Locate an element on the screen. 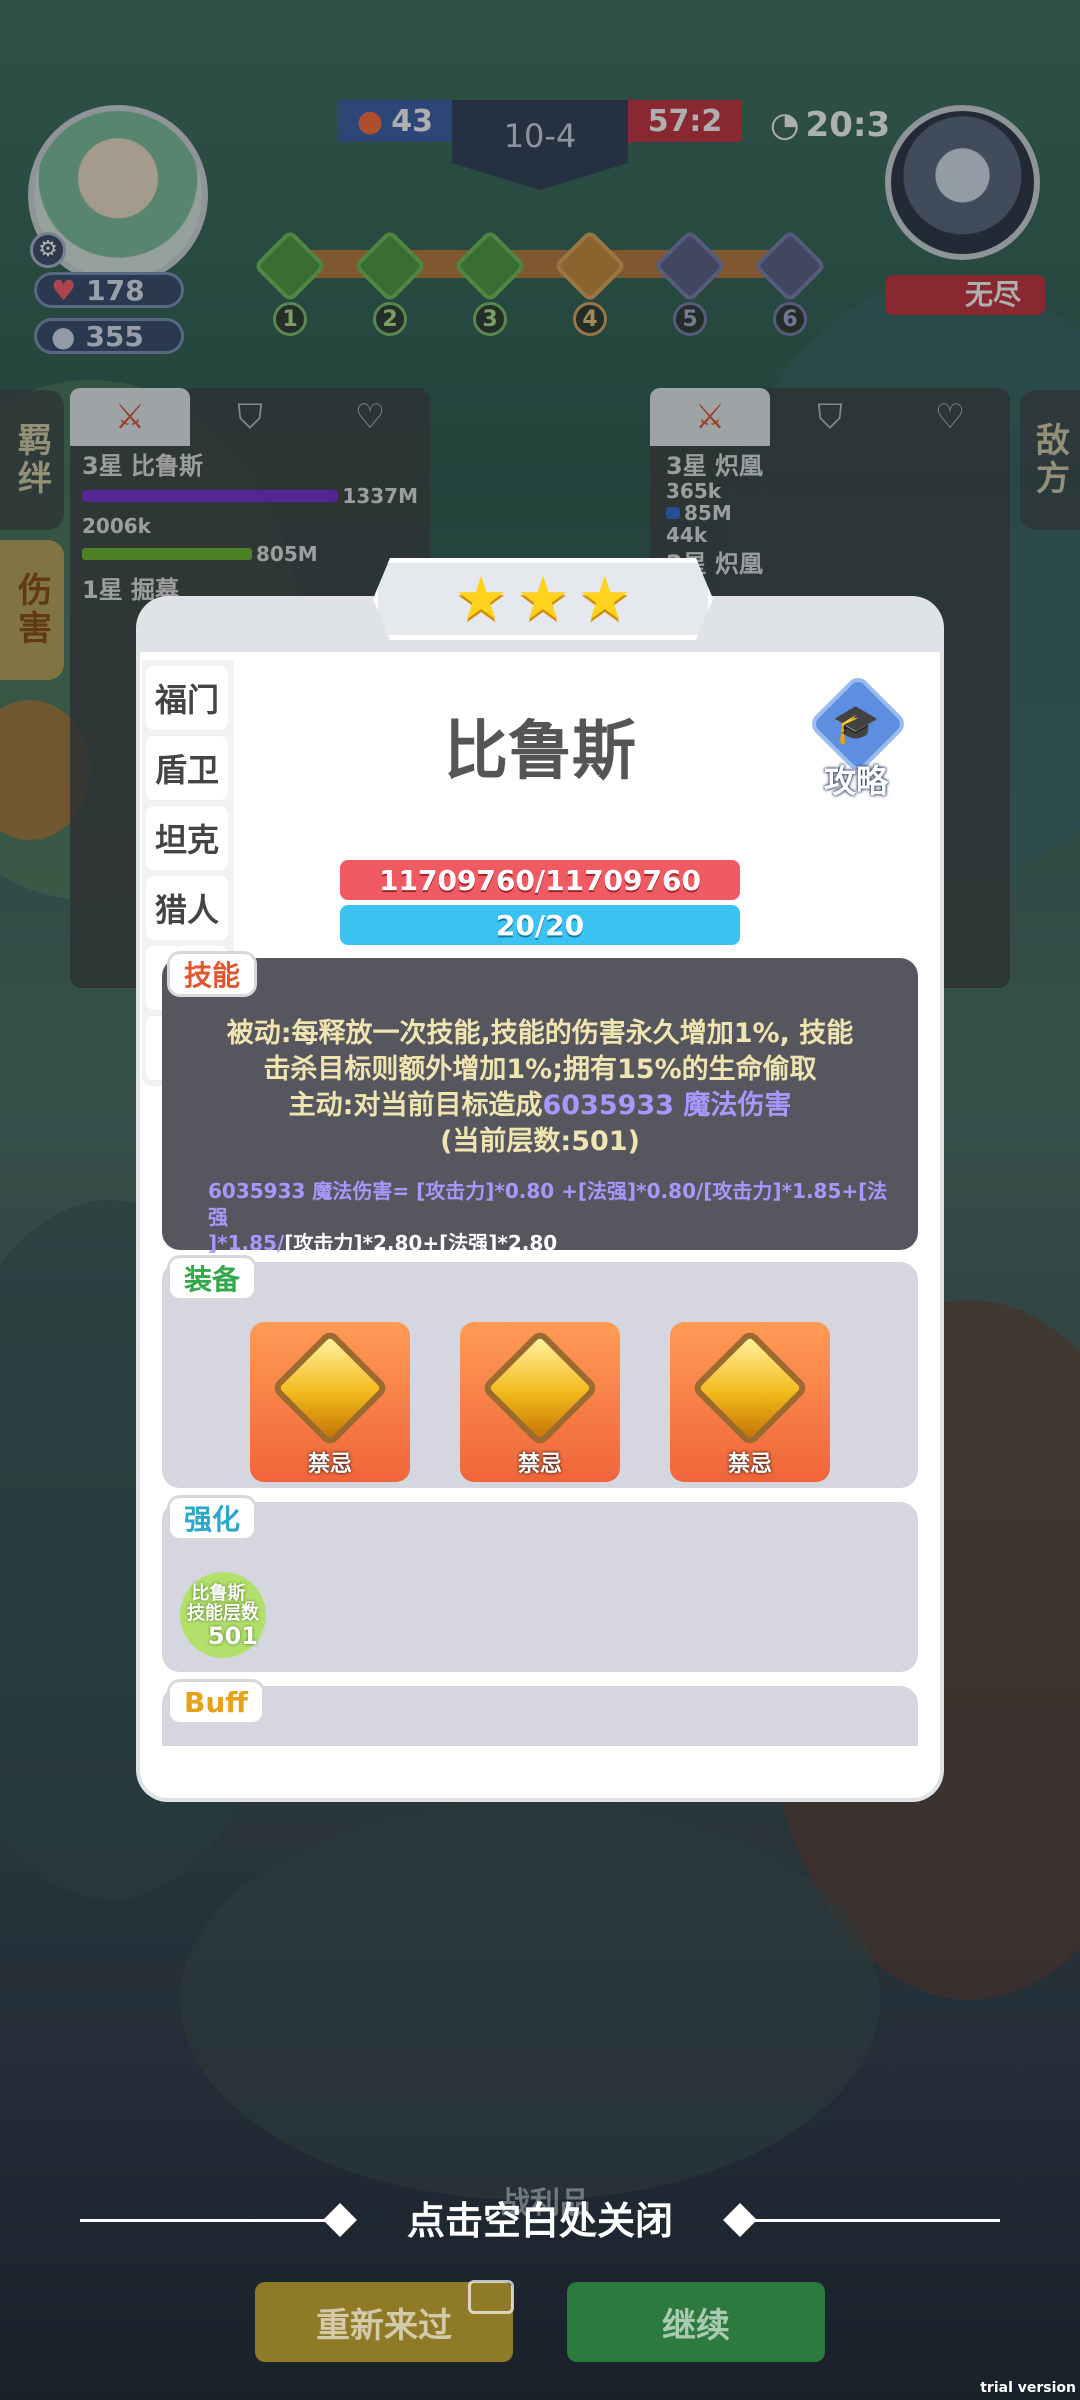 This screenshot has height=2400, width=1080. formula-part: [攻击力]*2.80+[法强]*2.80 is located at coordinates (421, 1243).